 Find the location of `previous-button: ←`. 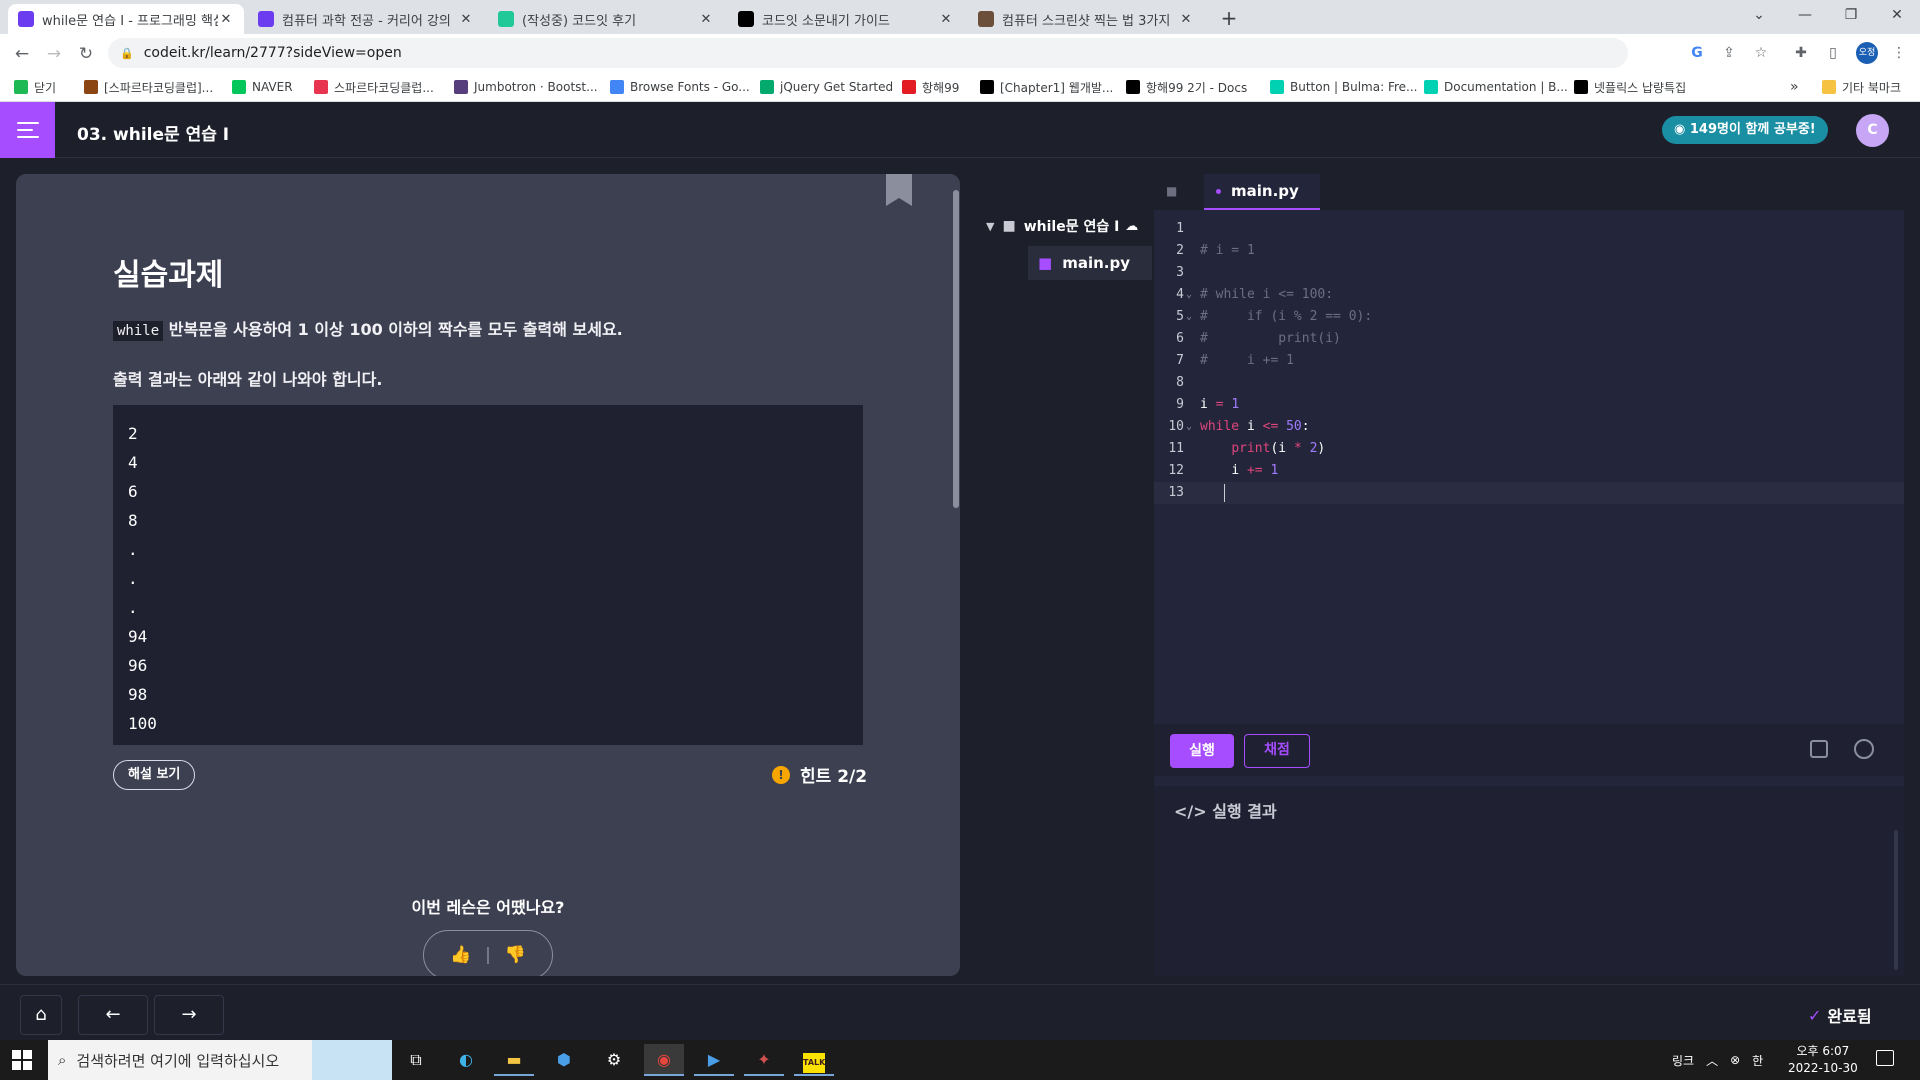

previous-button: ← is located at coordinates (113, 1015).